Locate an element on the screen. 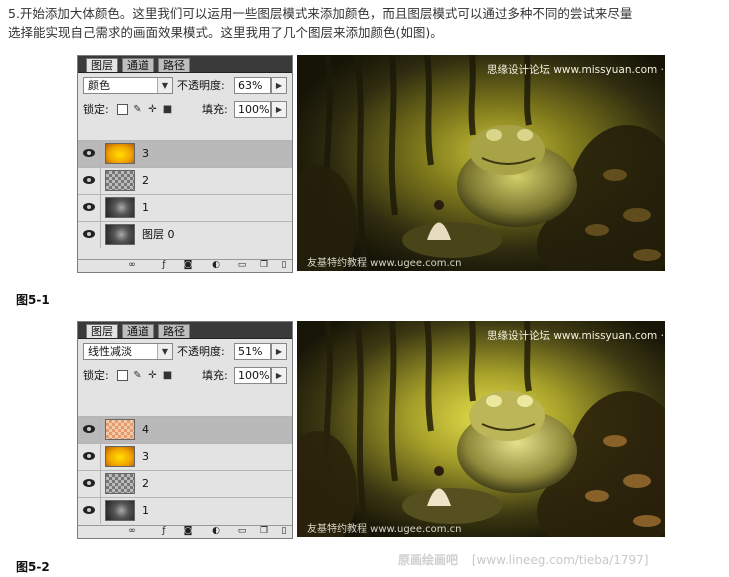 This screenshot has height=577, width=729. layer-row: 4 is located at coordinates (185, 429).